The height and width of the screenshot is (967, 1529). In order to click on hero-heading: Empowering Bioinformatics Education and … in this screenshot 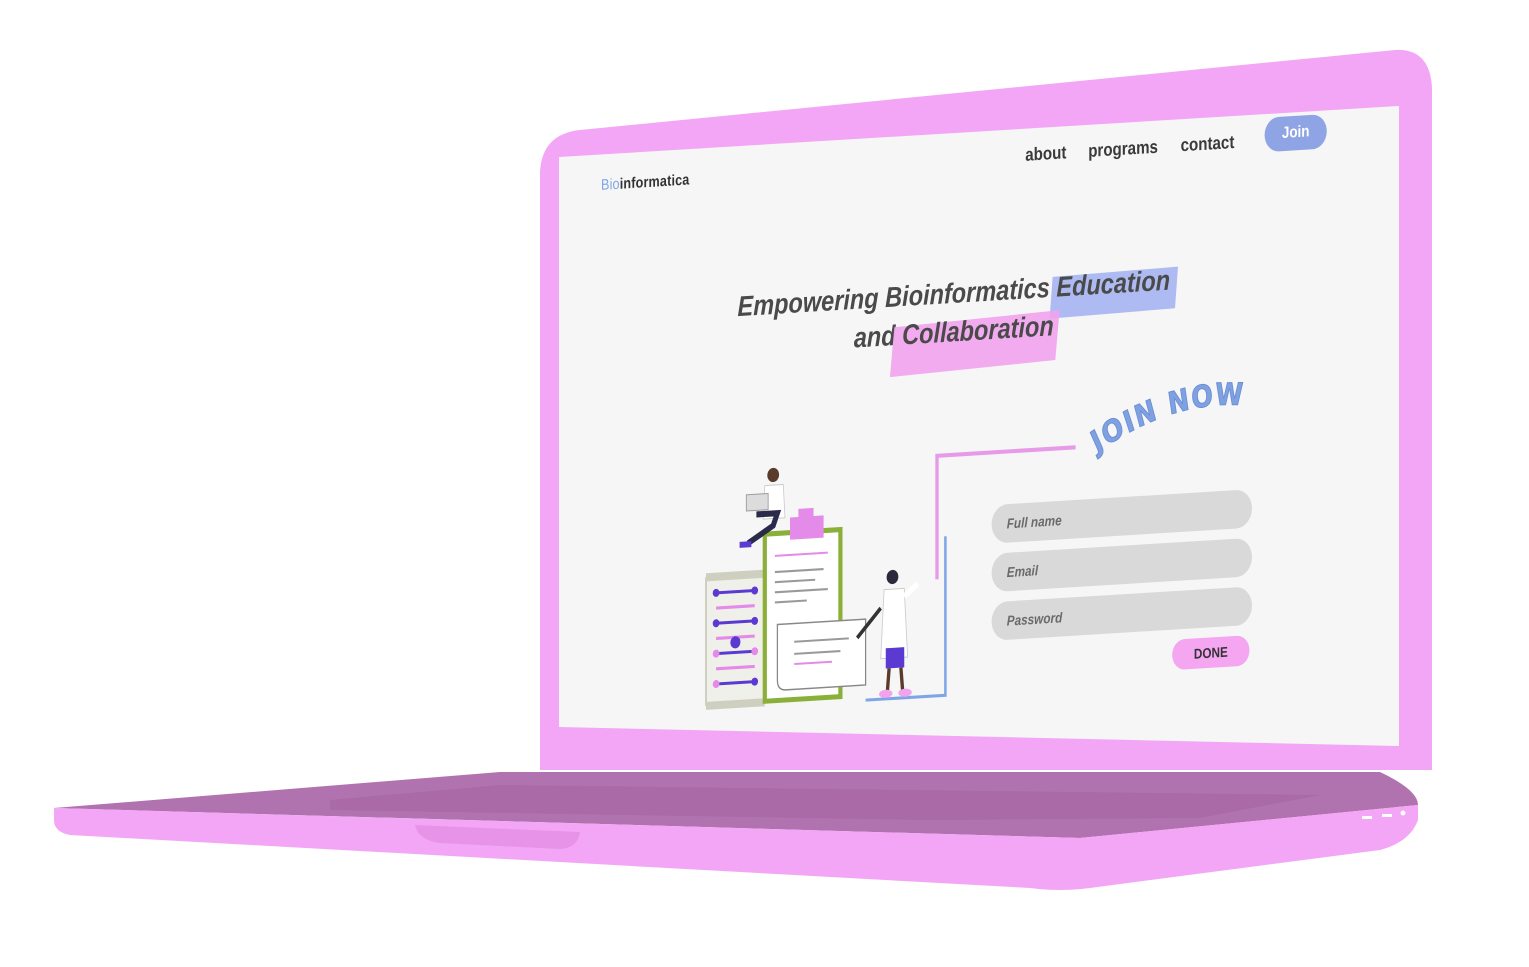, I will do `click(953, 313)`.